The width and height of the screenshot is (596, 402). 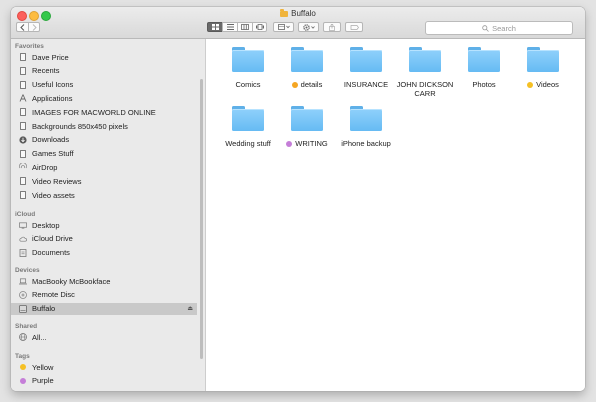 What do you see at coordinates (51, 140) in the screenshot?
I see `sidebar-item-label: Downloads` at bounding box center [51, 140].